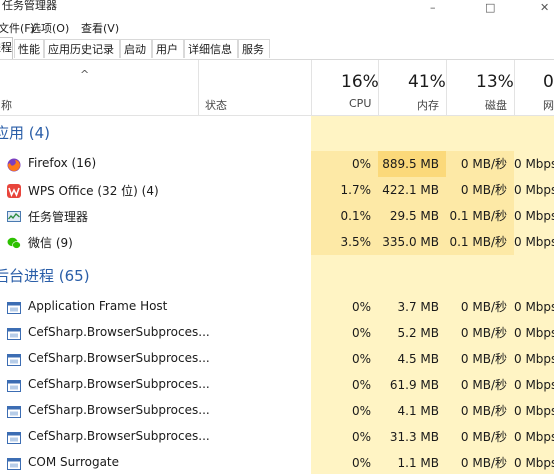 The width and height of the screenshot is (554, 476). Describe the element at coordinates (29, 48) in the screenshot. I see `tab-performance: 性能` at that location.